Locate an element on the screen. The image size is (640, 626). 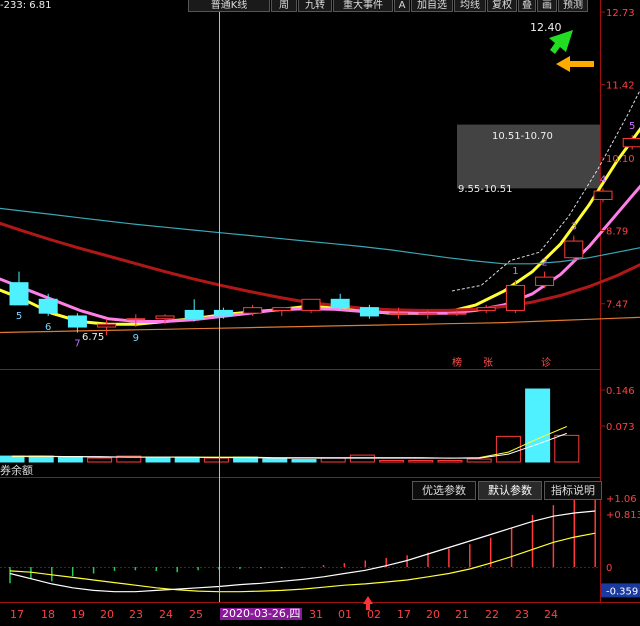
crosshair-date: 2020-03-26,四 is located at coordinates (261, 613).